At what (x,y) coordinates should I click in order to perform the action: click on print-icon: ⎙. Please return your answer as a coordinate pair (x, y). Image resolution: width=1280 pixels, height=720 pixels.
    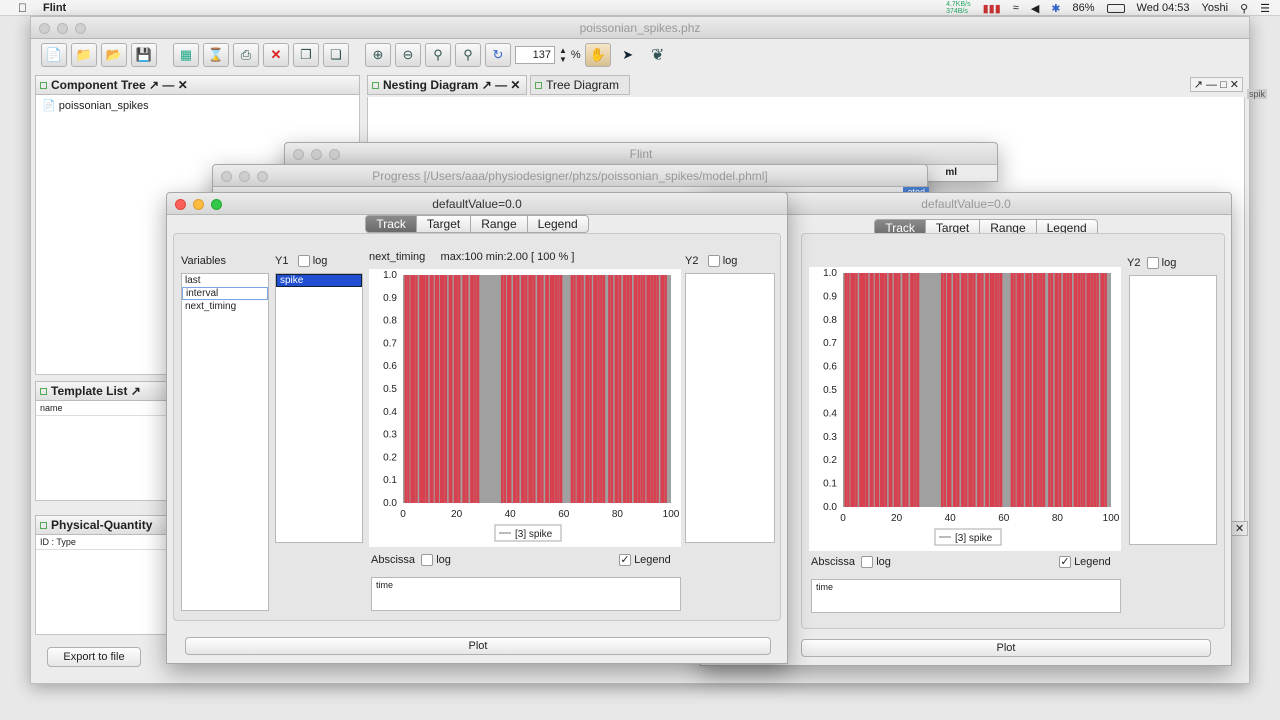
    Looking at the image, I should click on (246, 55).